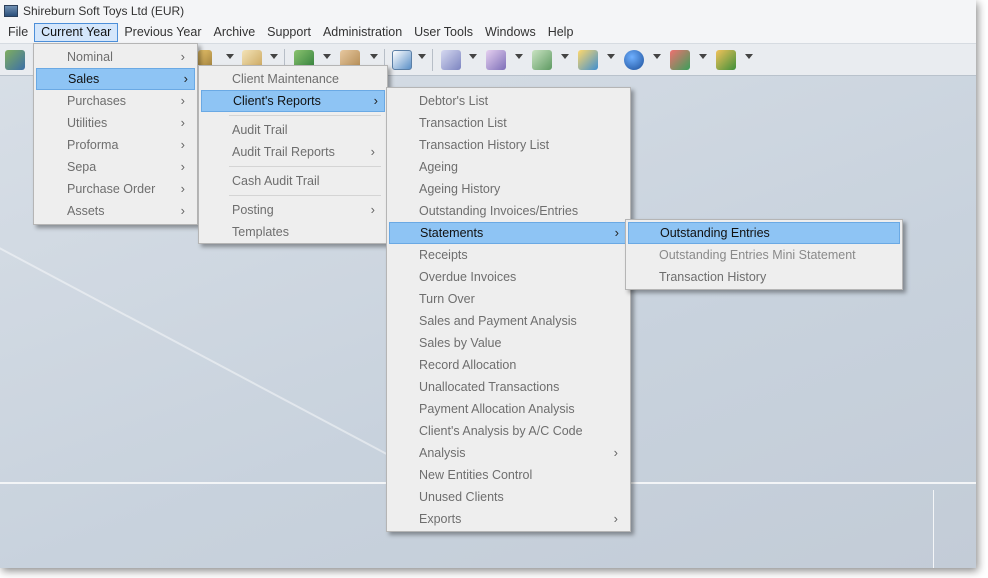 This screenshot has width=988, height=578. Describe the element at coordinates (277, 101) in the screenshot. I see `menu-item-label: Client's Reports` at that location.